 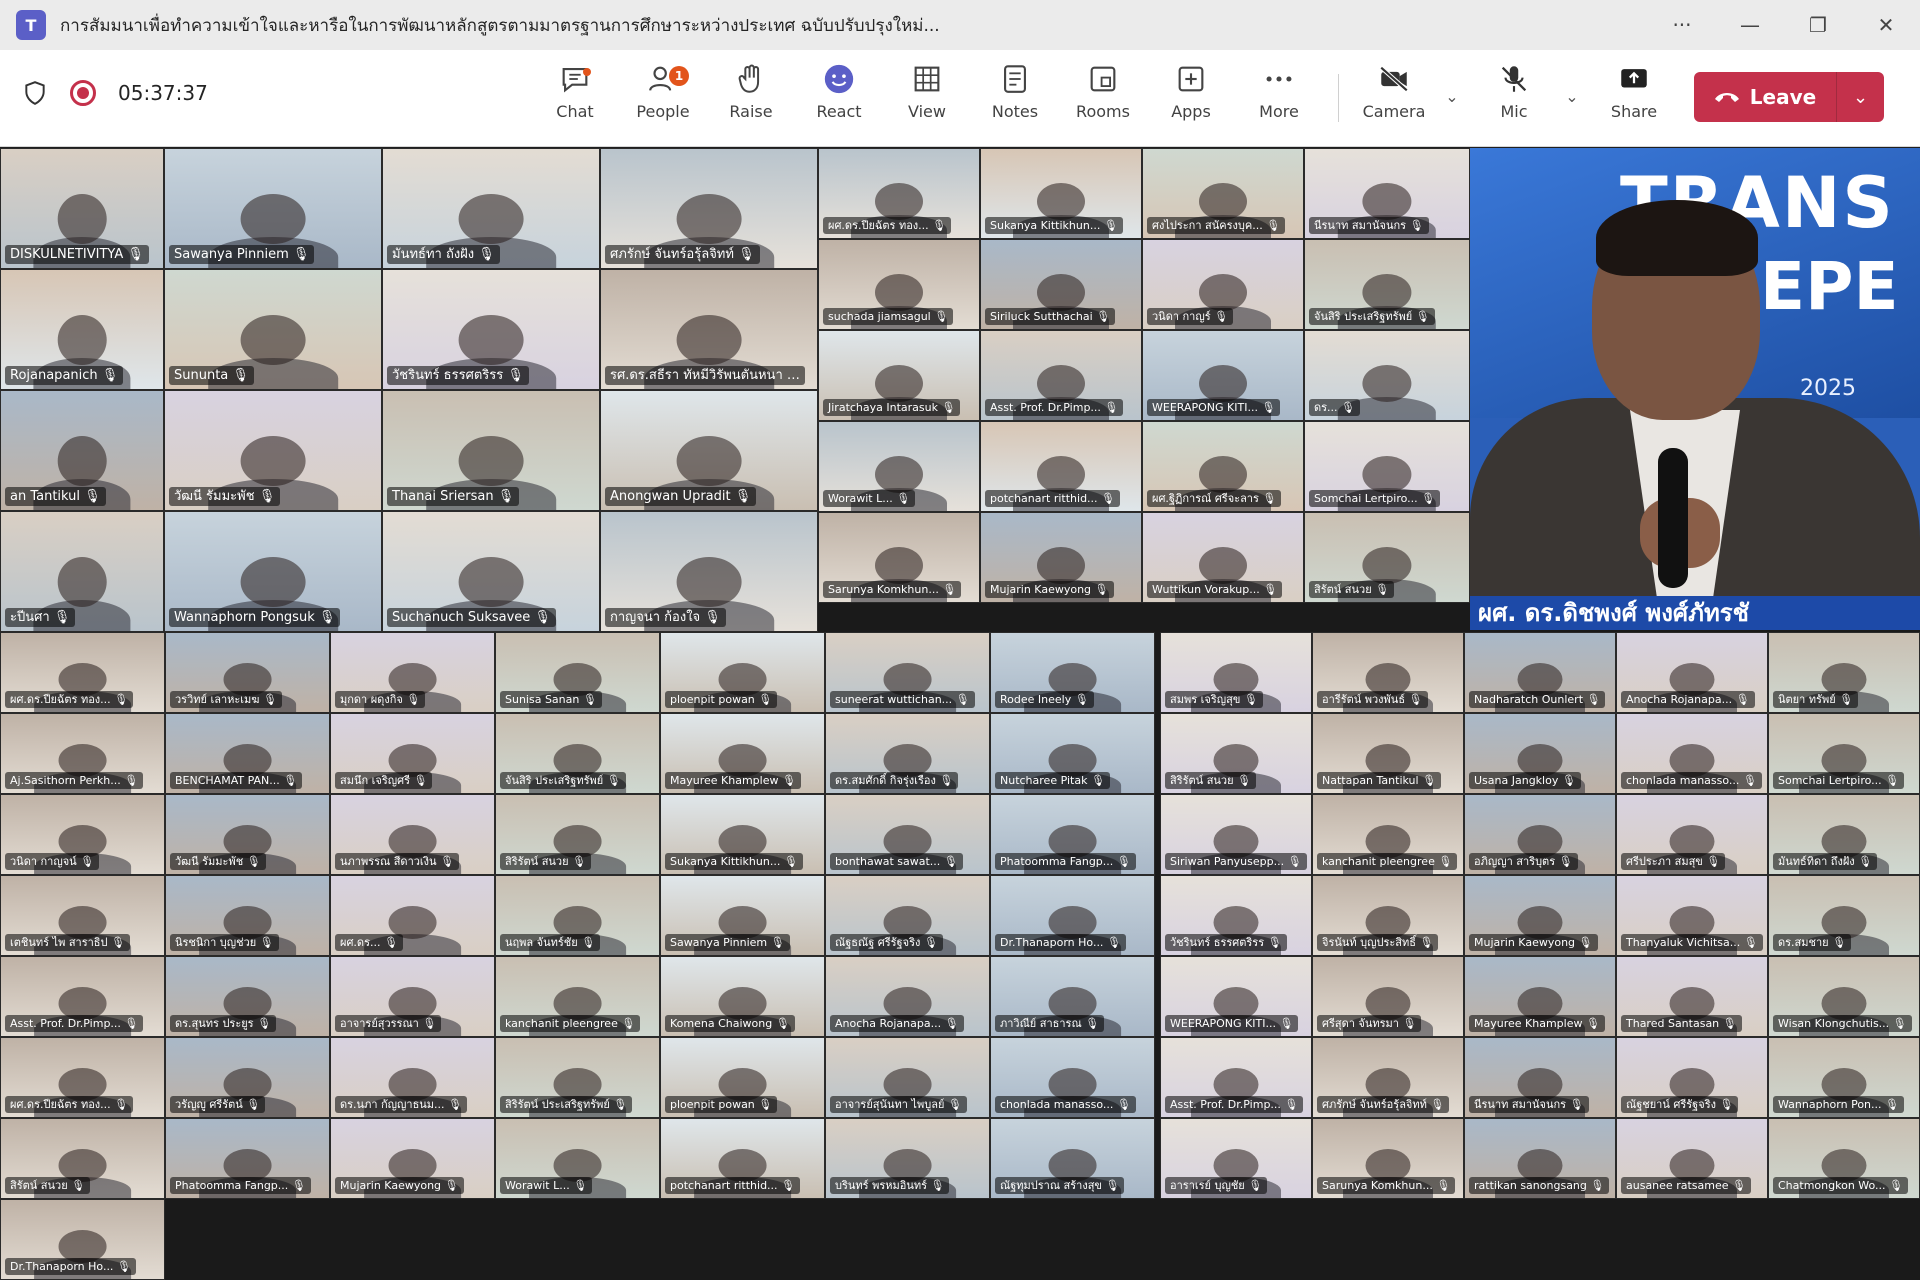 I want to click on participant-video-tile: รศ.ดร.สธีรา ทัหมีวิรัพนตันหนา 🎙, so click(x=709, y=329).